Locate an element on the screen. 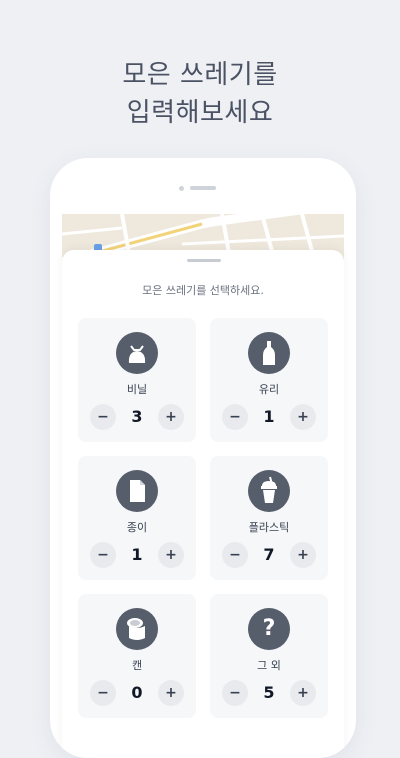 This screenshot has height=758, width=400. plastic-cup-icon is located at coordinates (269, 491).